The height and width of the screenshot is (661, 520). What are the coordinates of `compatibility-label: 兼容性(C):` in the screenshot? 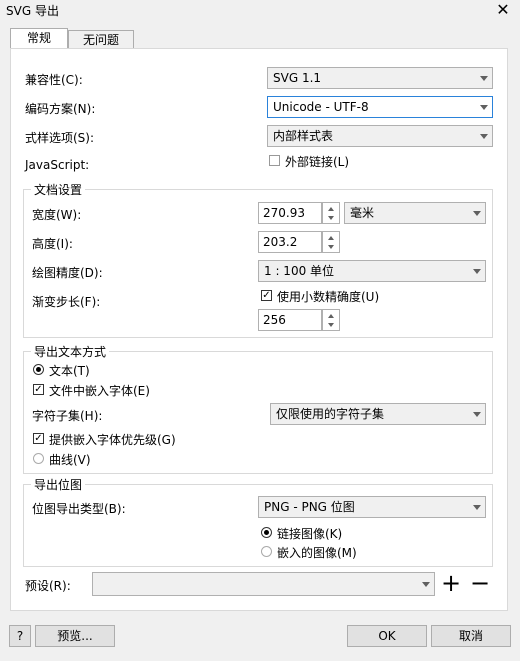 It's located at (54, 80).